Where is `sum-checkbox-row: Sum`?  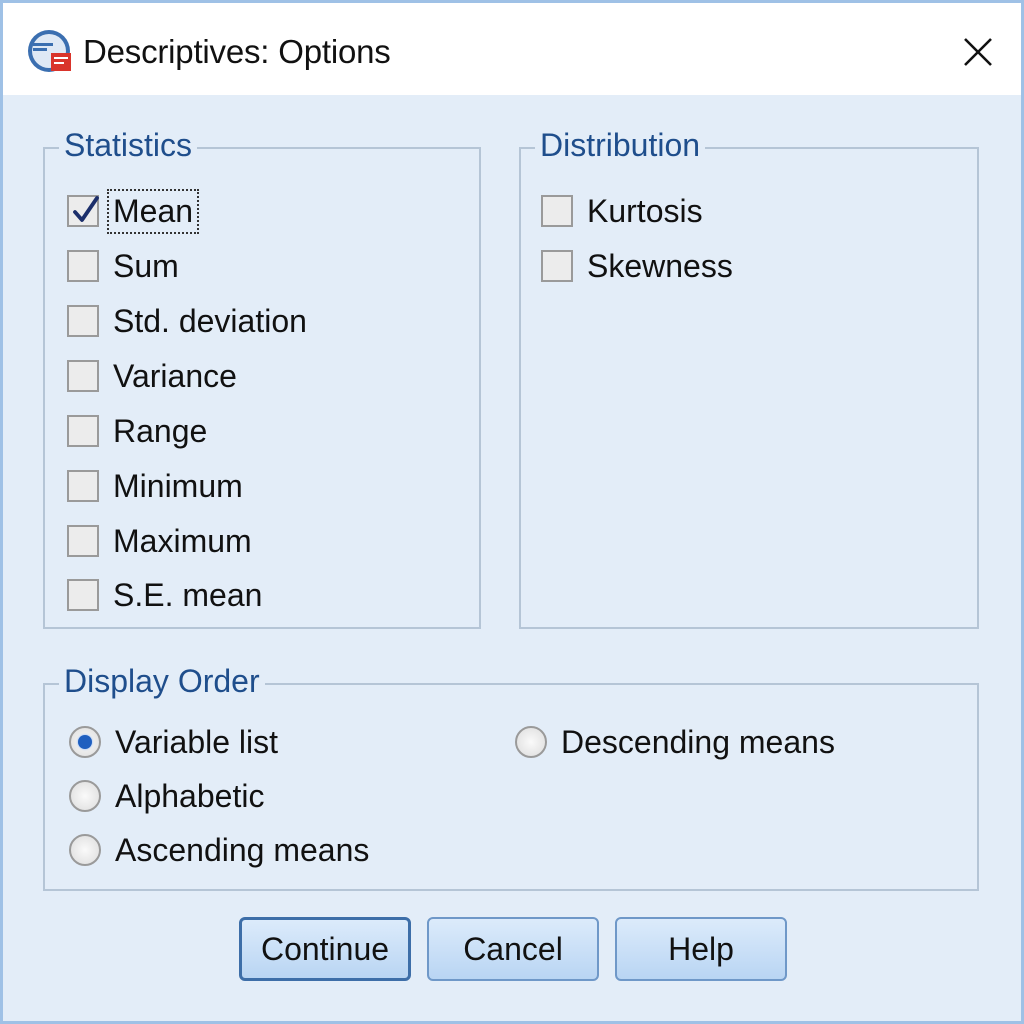
sum-checkbox-row: Sum is located at coordinates (123, 266).